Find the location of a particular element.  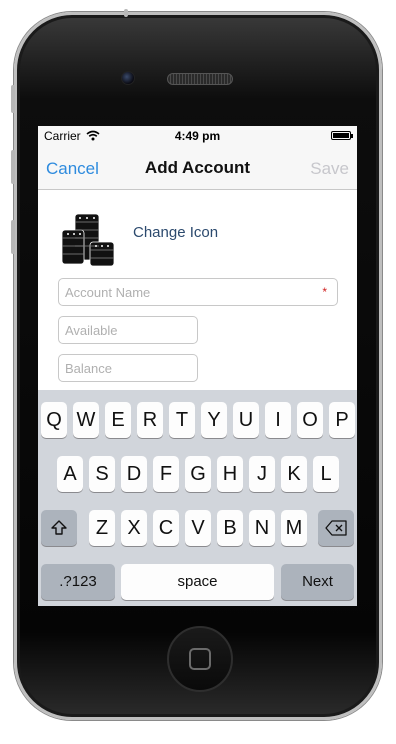

backspace-icon is located at coordinates (336, 528).